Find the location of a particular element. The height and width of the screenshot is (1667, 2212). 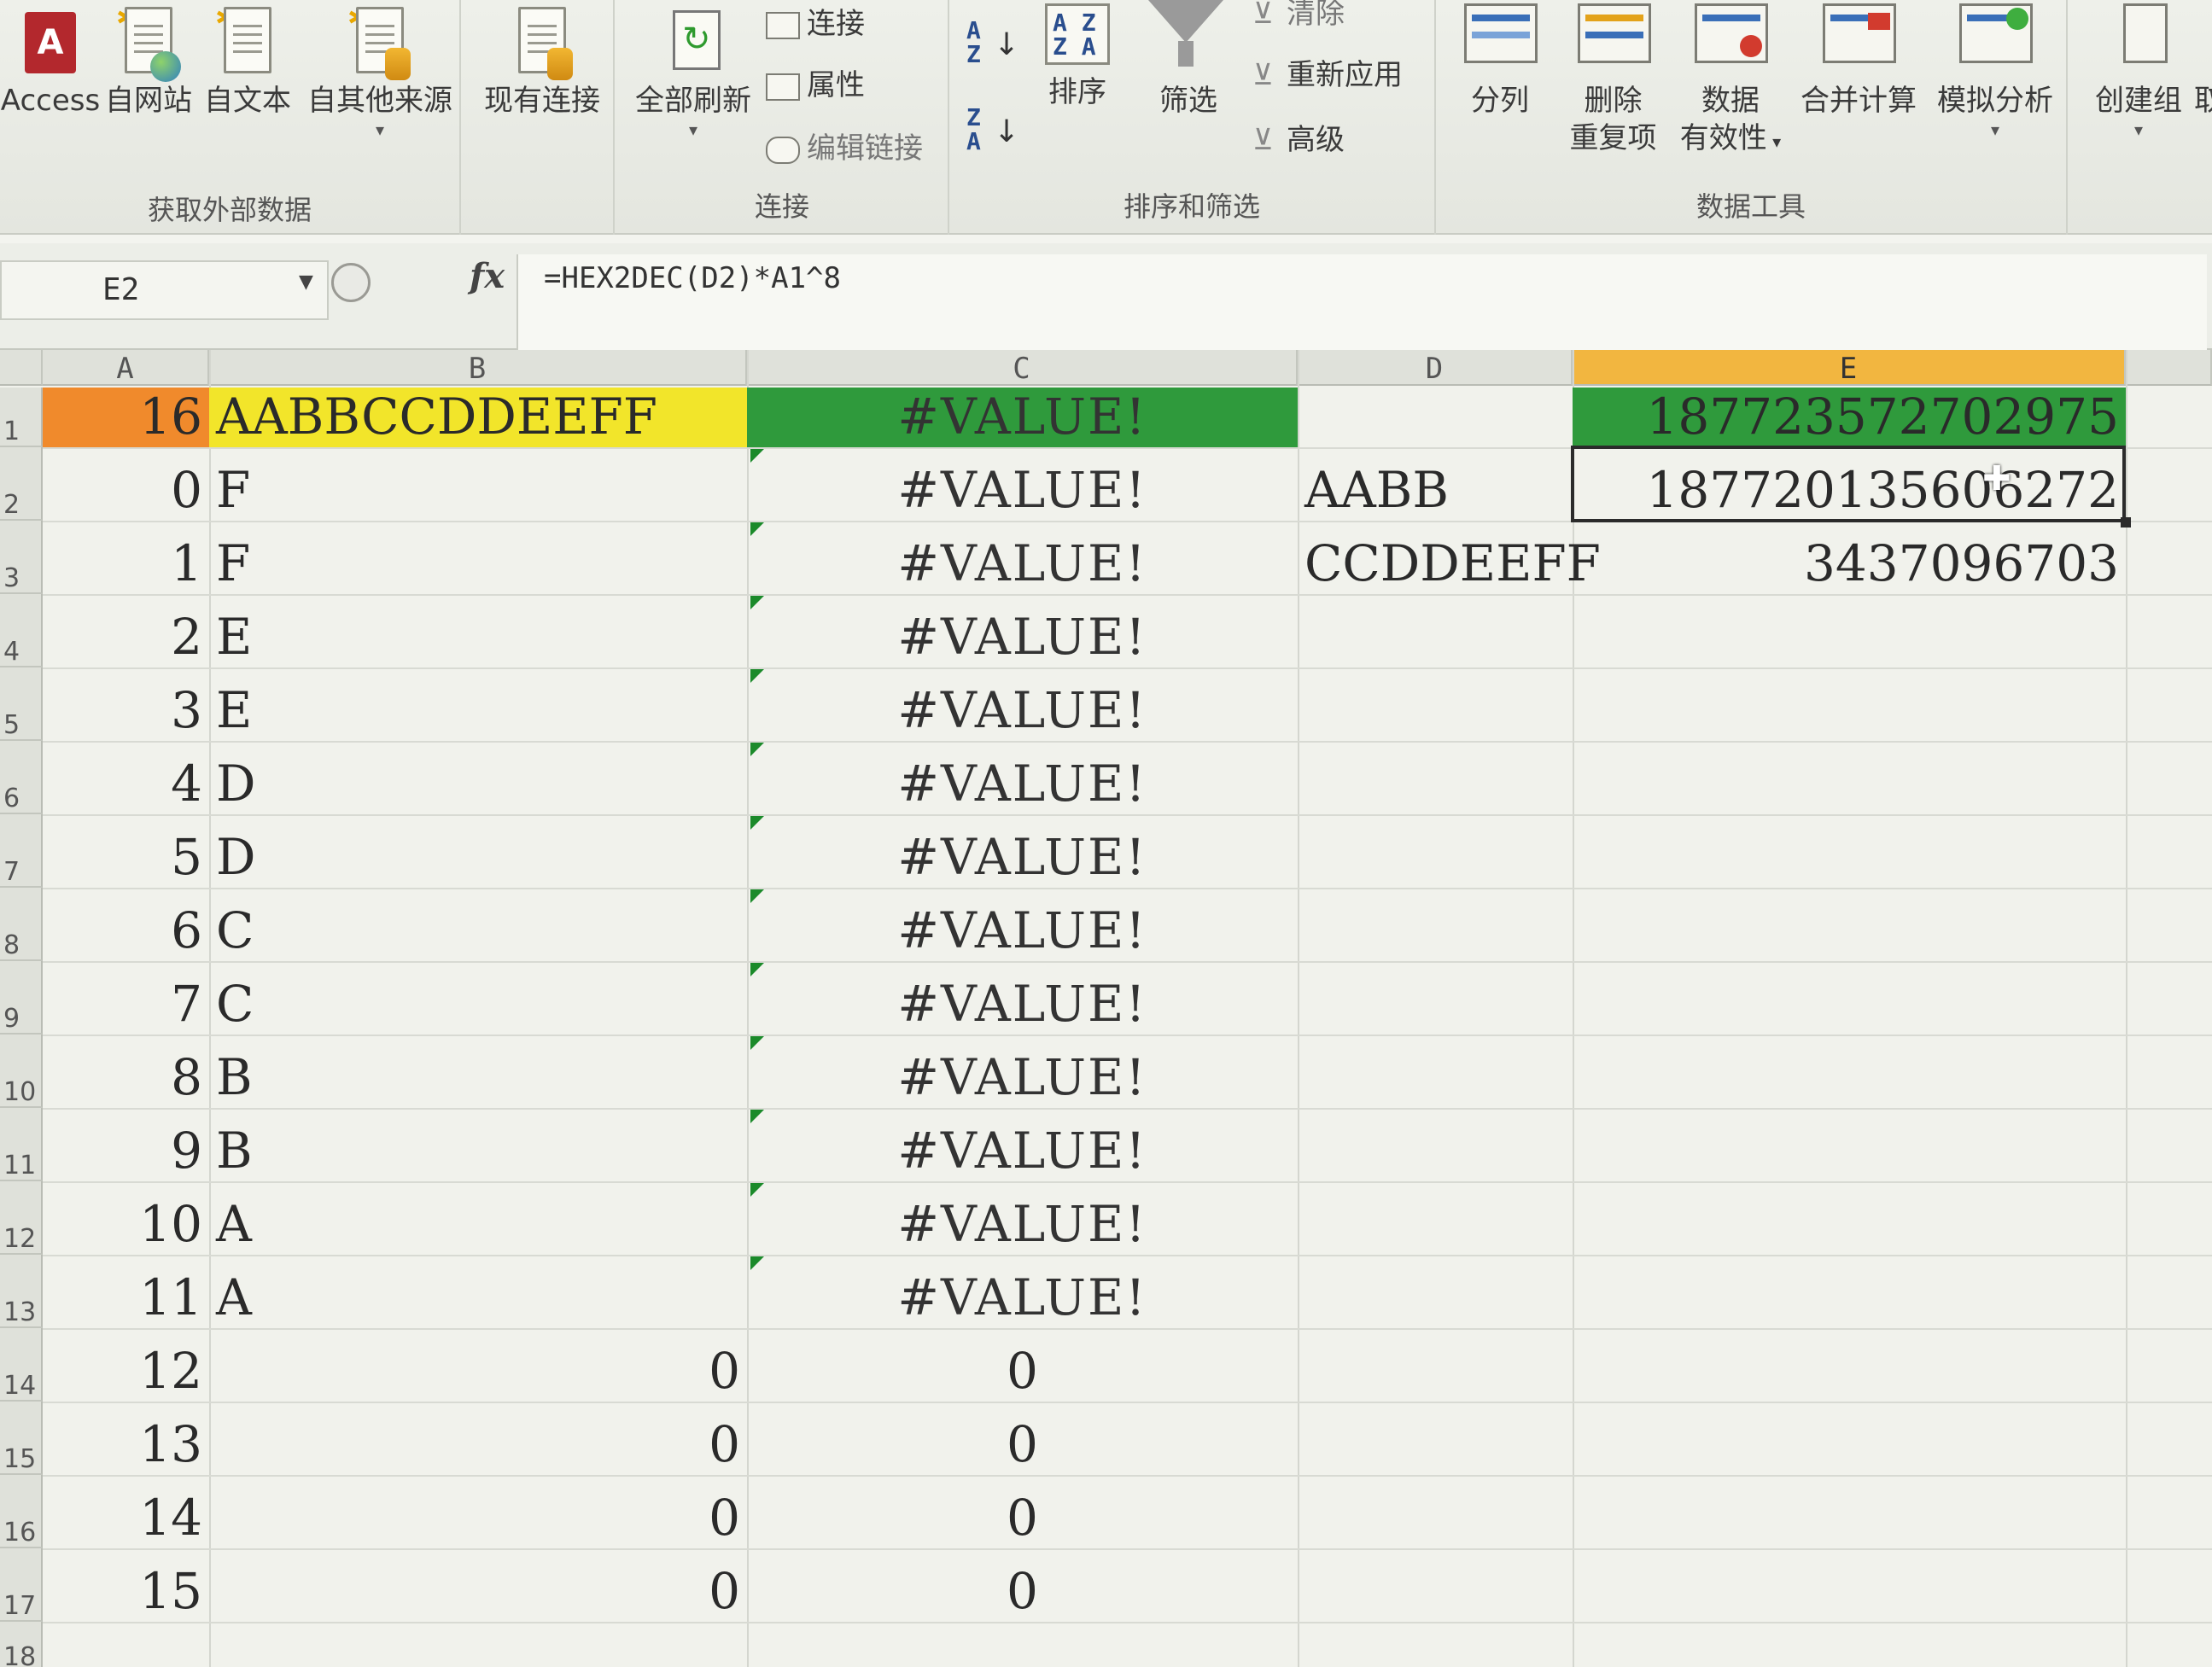

cell-c4: #VALUE! is located at coordinates (1023, 636).